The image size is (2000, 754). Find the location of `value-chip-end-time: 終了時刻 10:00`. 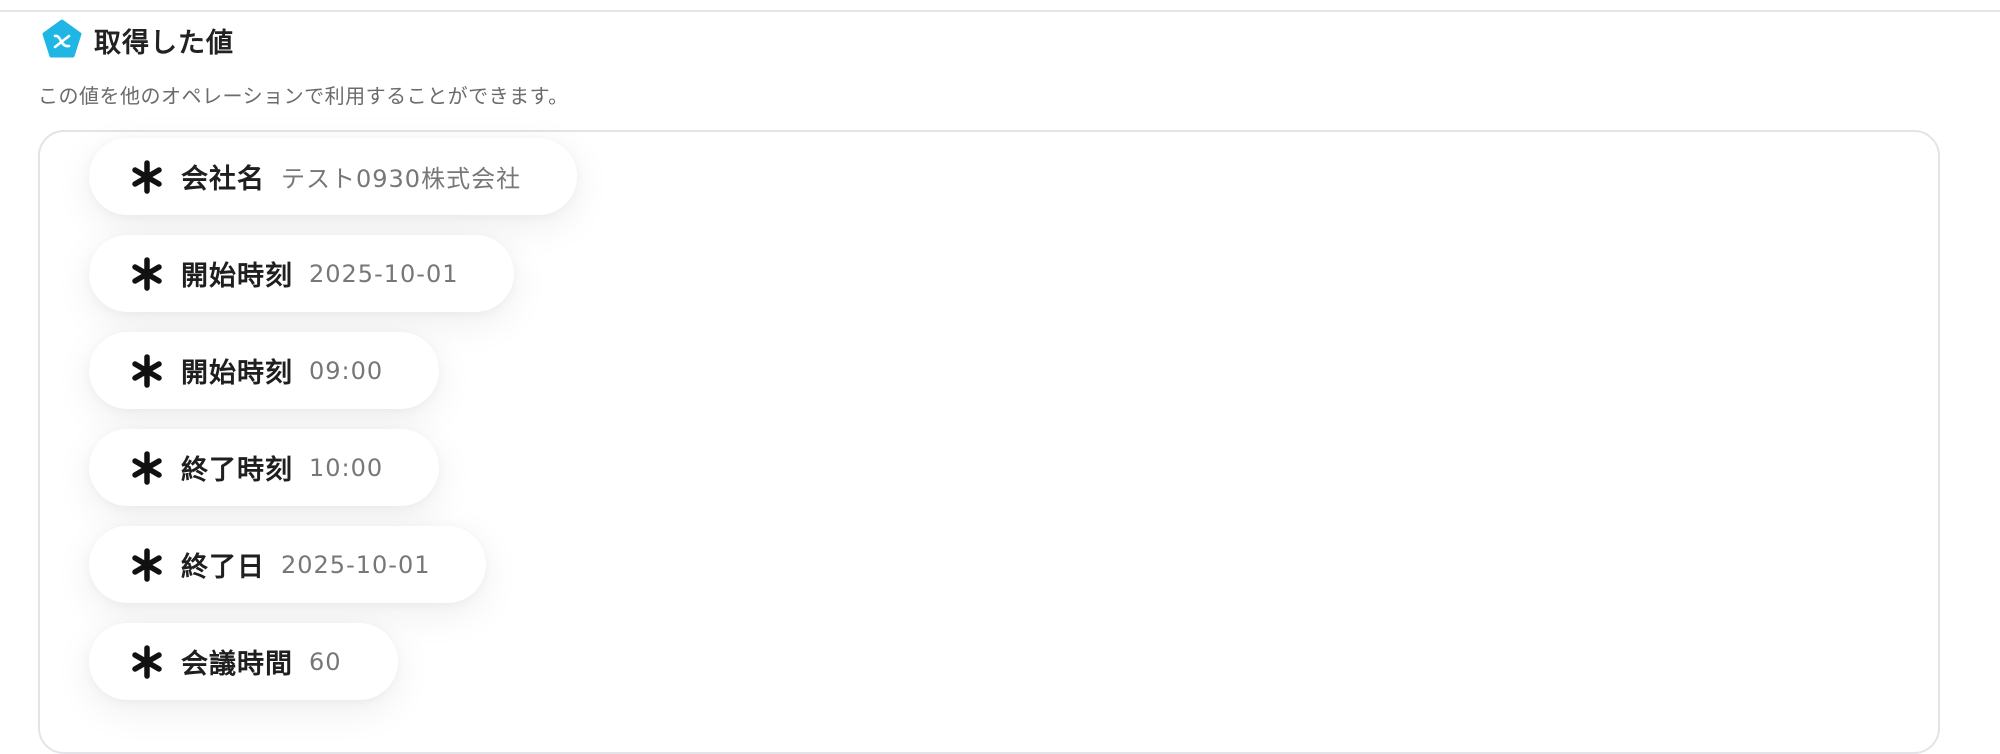

value-chip-end-time: 終了時刻 10:00 is located at coordinates (264, 467).